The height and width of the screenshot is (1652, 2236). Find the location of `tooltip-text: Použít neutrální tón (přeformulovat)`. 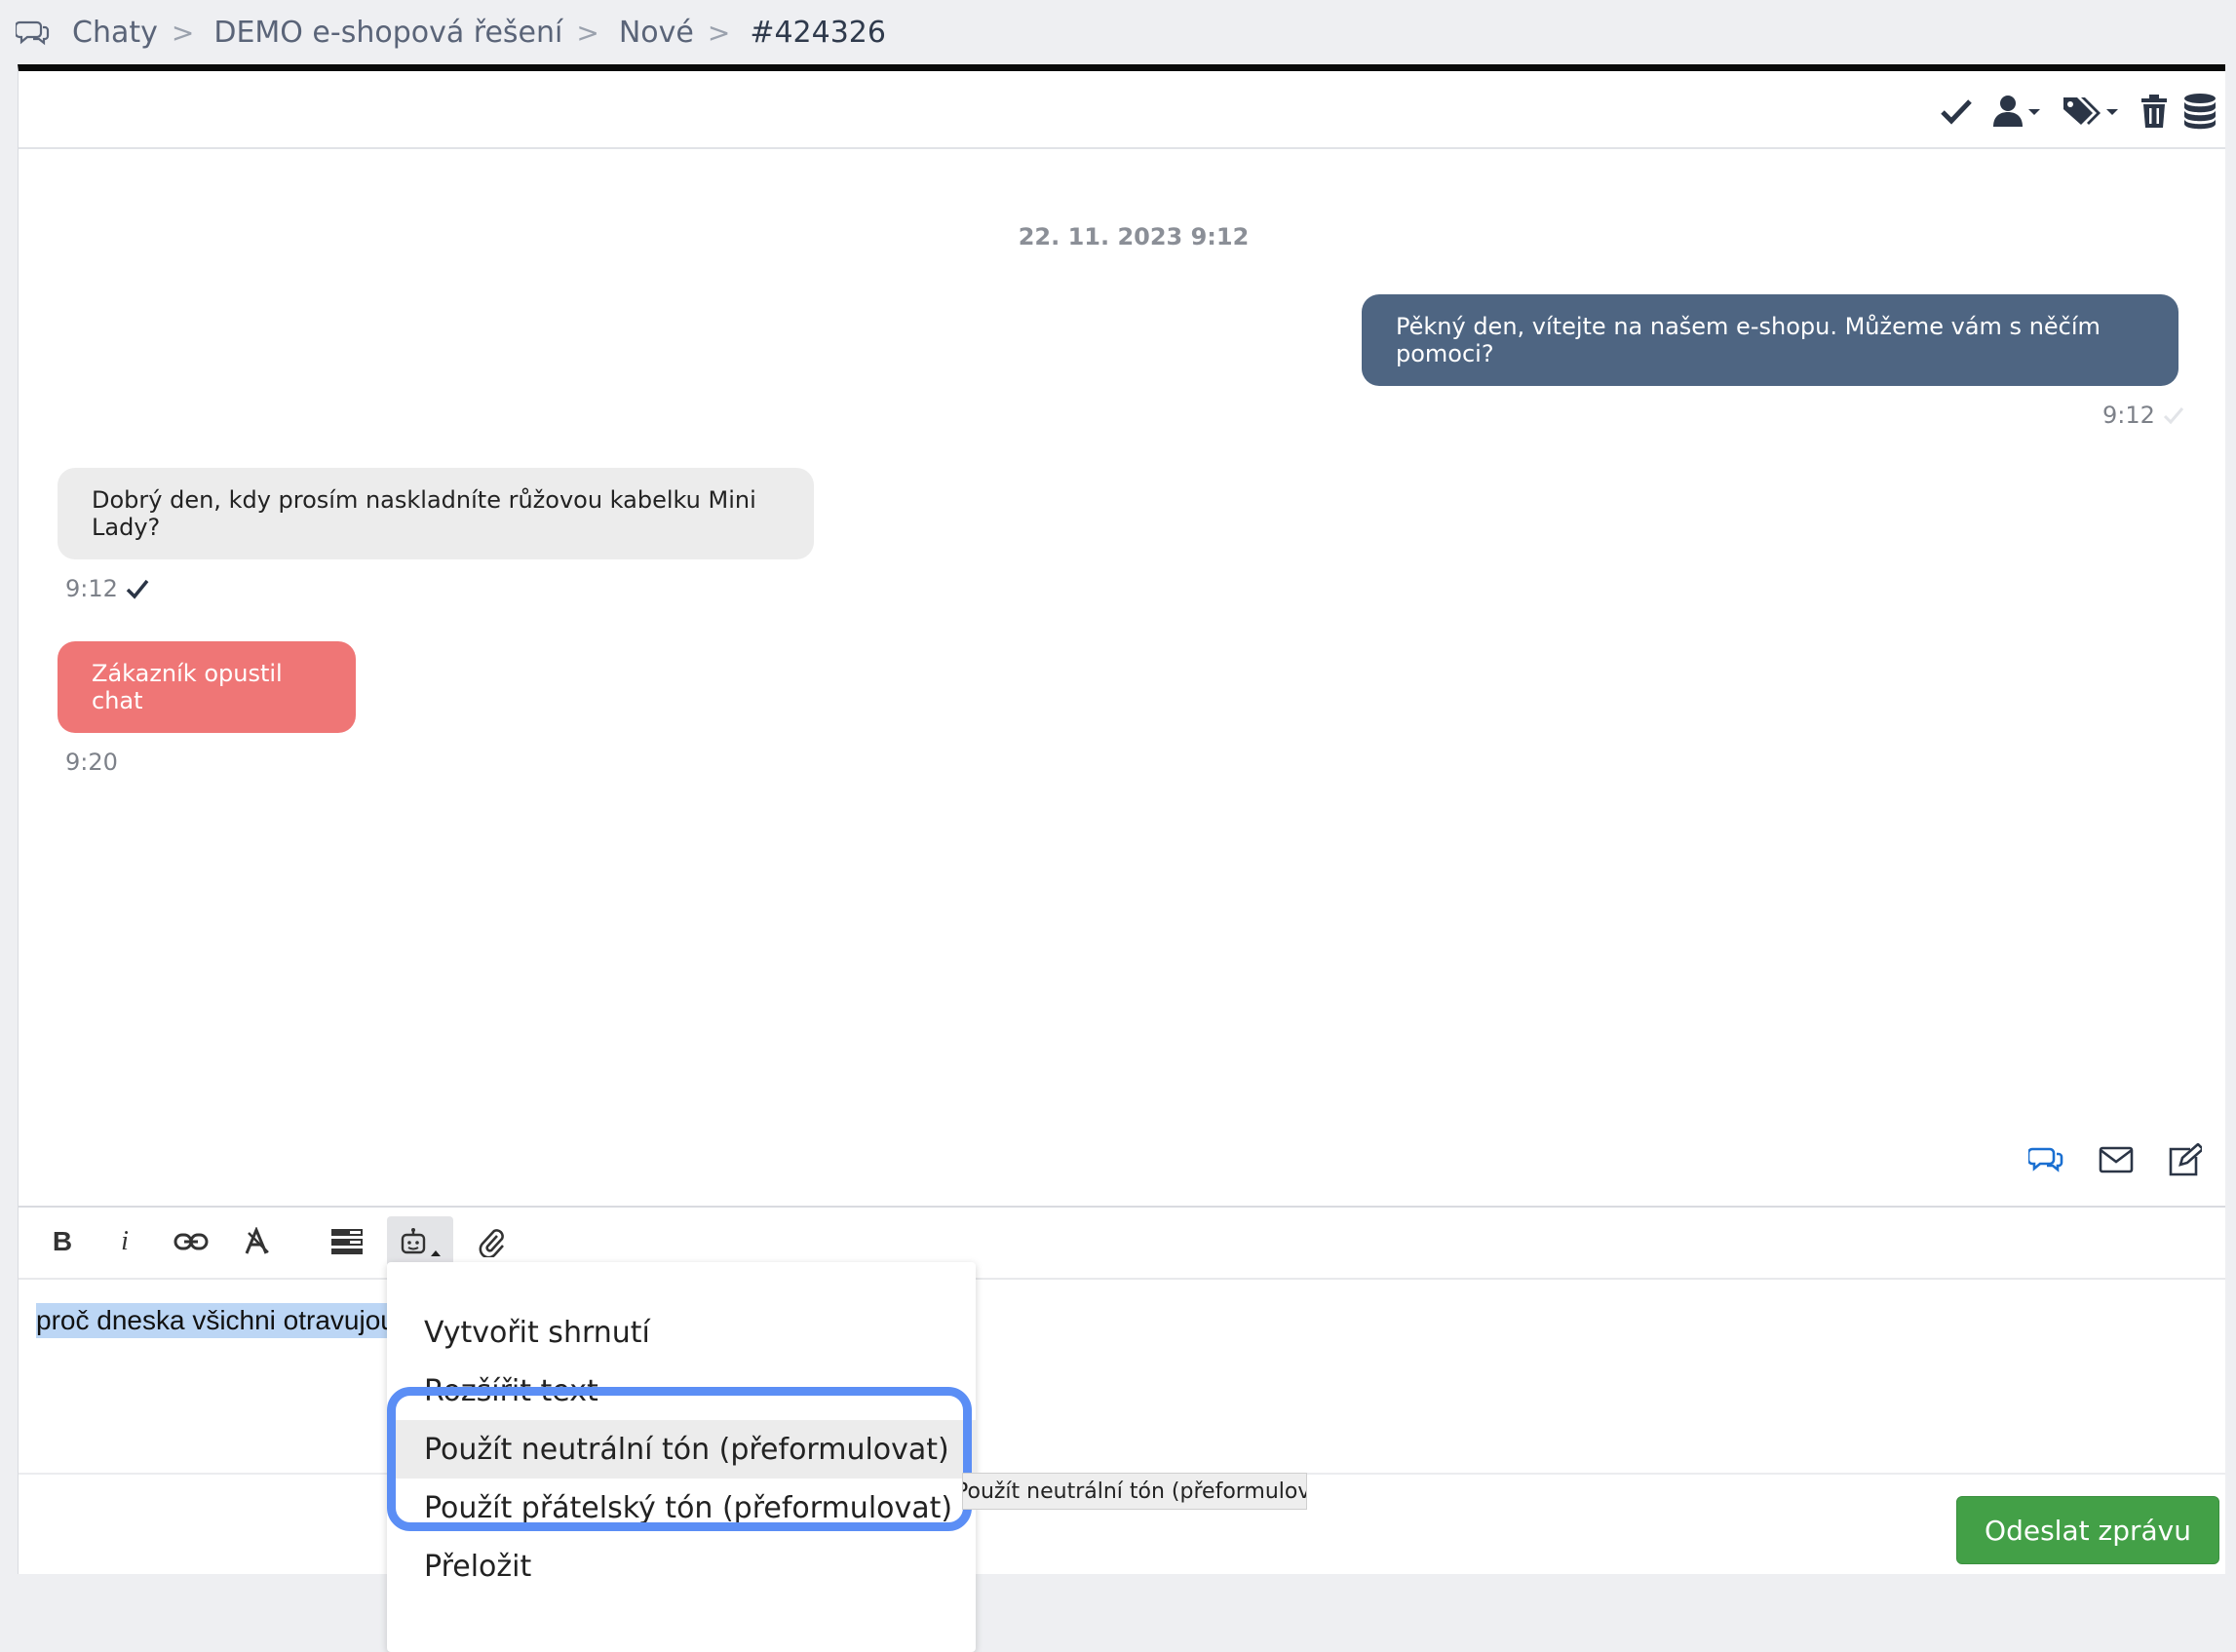

tooltip-text: Použít neutrální tón (přeformulovat) is located at coordinates (1134, 1492).